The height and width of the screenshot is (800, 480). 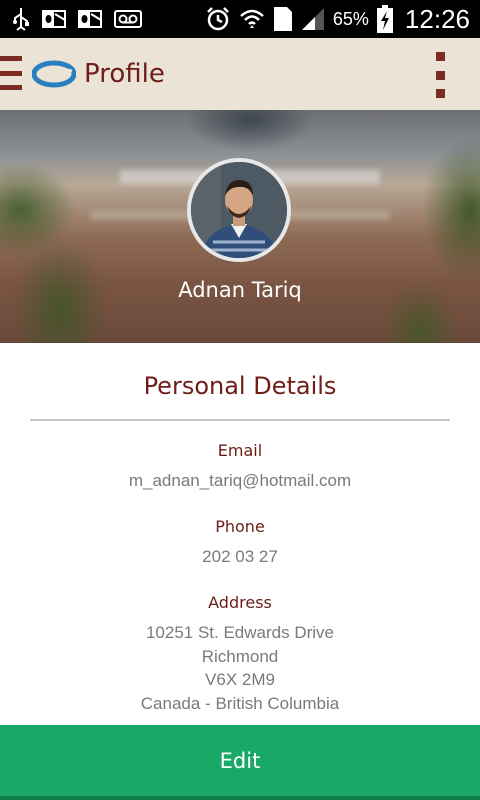 I want to click on section-title: Personal Details, so click(x=240, y=386).